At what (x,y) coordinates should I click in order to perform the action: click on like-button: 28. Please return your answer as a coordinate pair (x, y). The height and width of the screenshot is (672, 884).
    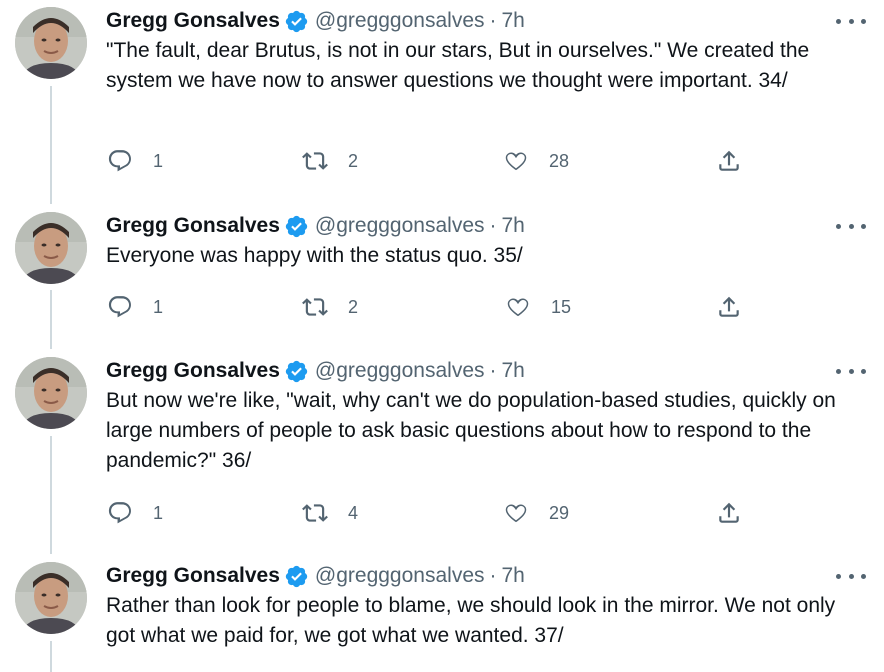
    Looking at the image, I should click on (536, 161).